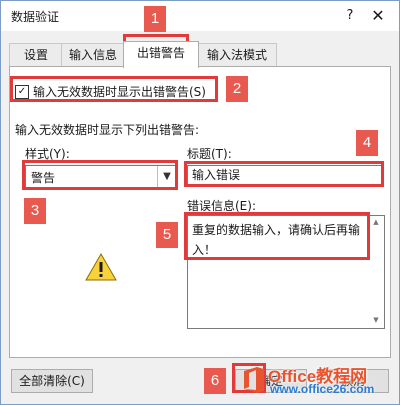 This screenshot has width=400, height=405. What do you see at coordinates (237, 54) in the screenshot?
I see `tab-ime-mode: 输入法模式` at bounding box center [237, 54].